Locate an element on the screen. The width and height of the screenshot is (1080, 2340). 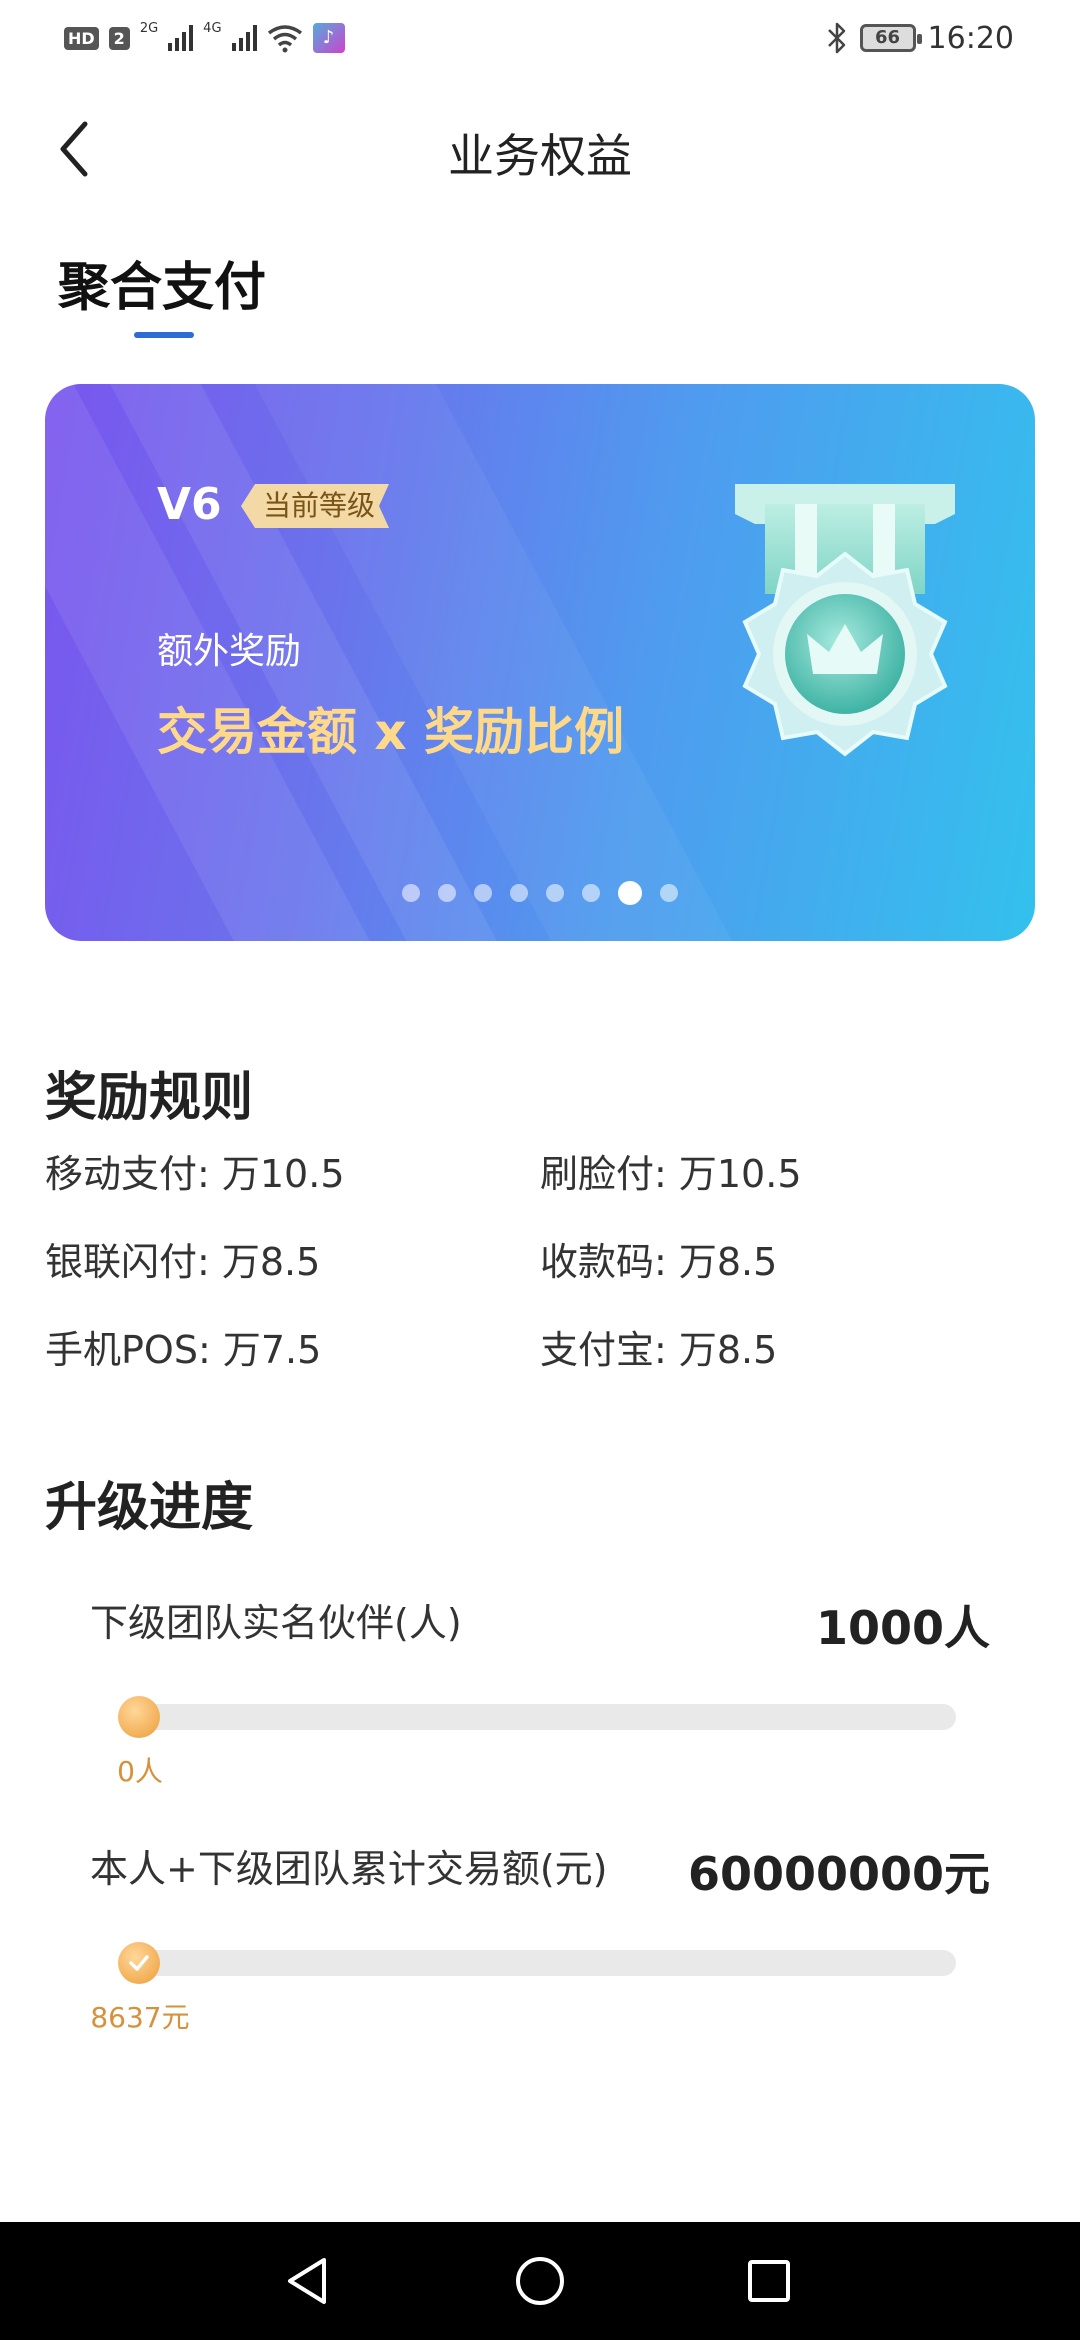
bluetooth-icon is located at coordinates (836, 38).